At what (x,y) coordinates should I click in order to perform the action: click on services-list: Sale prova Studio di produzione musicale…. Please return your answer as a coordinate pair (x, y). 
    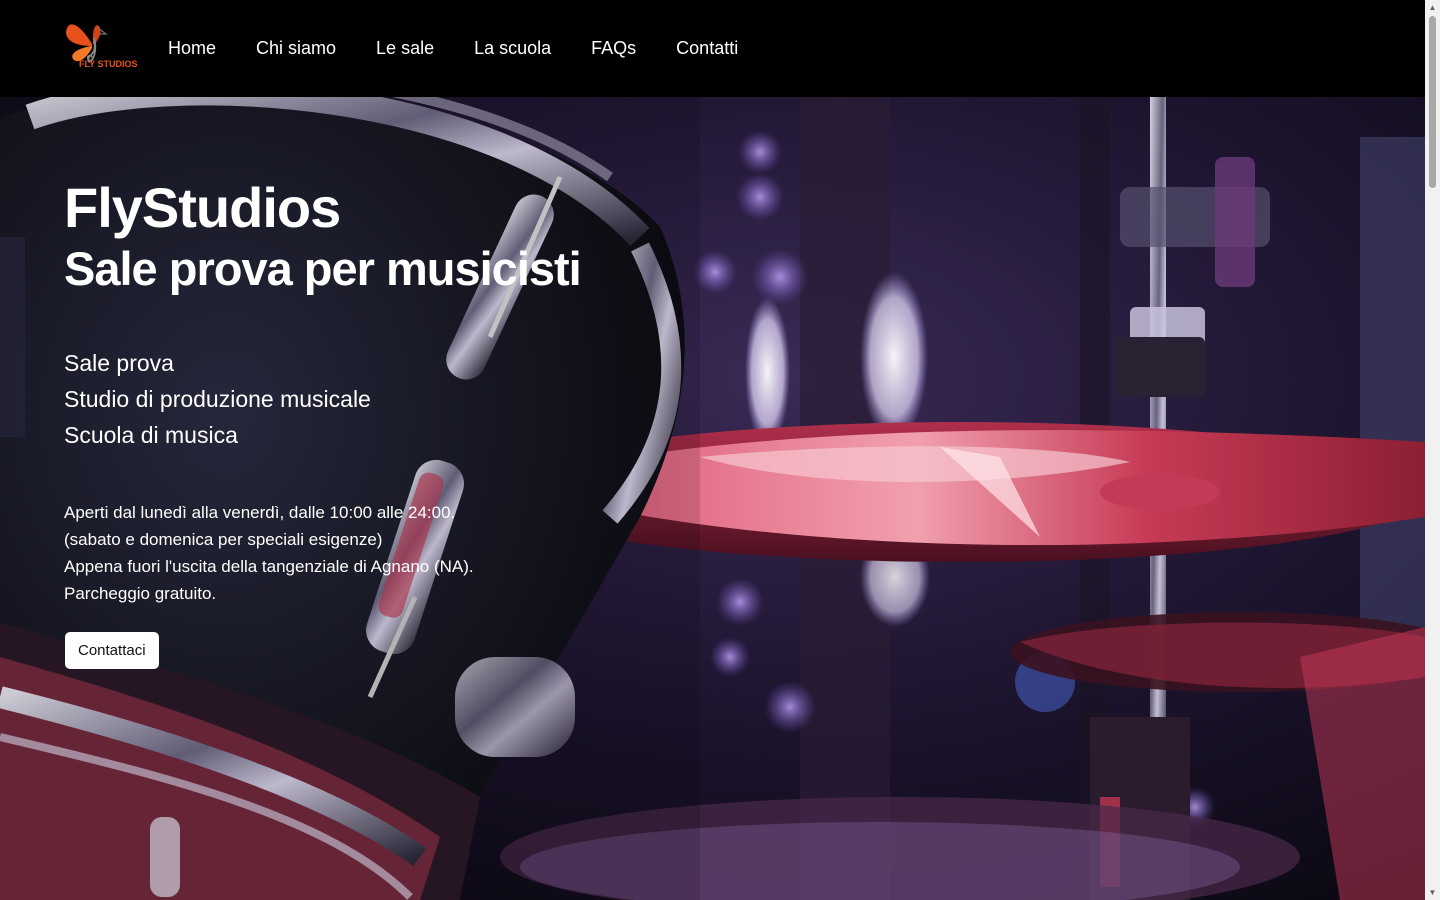
    Looking at the image, I should click on (217, 399).